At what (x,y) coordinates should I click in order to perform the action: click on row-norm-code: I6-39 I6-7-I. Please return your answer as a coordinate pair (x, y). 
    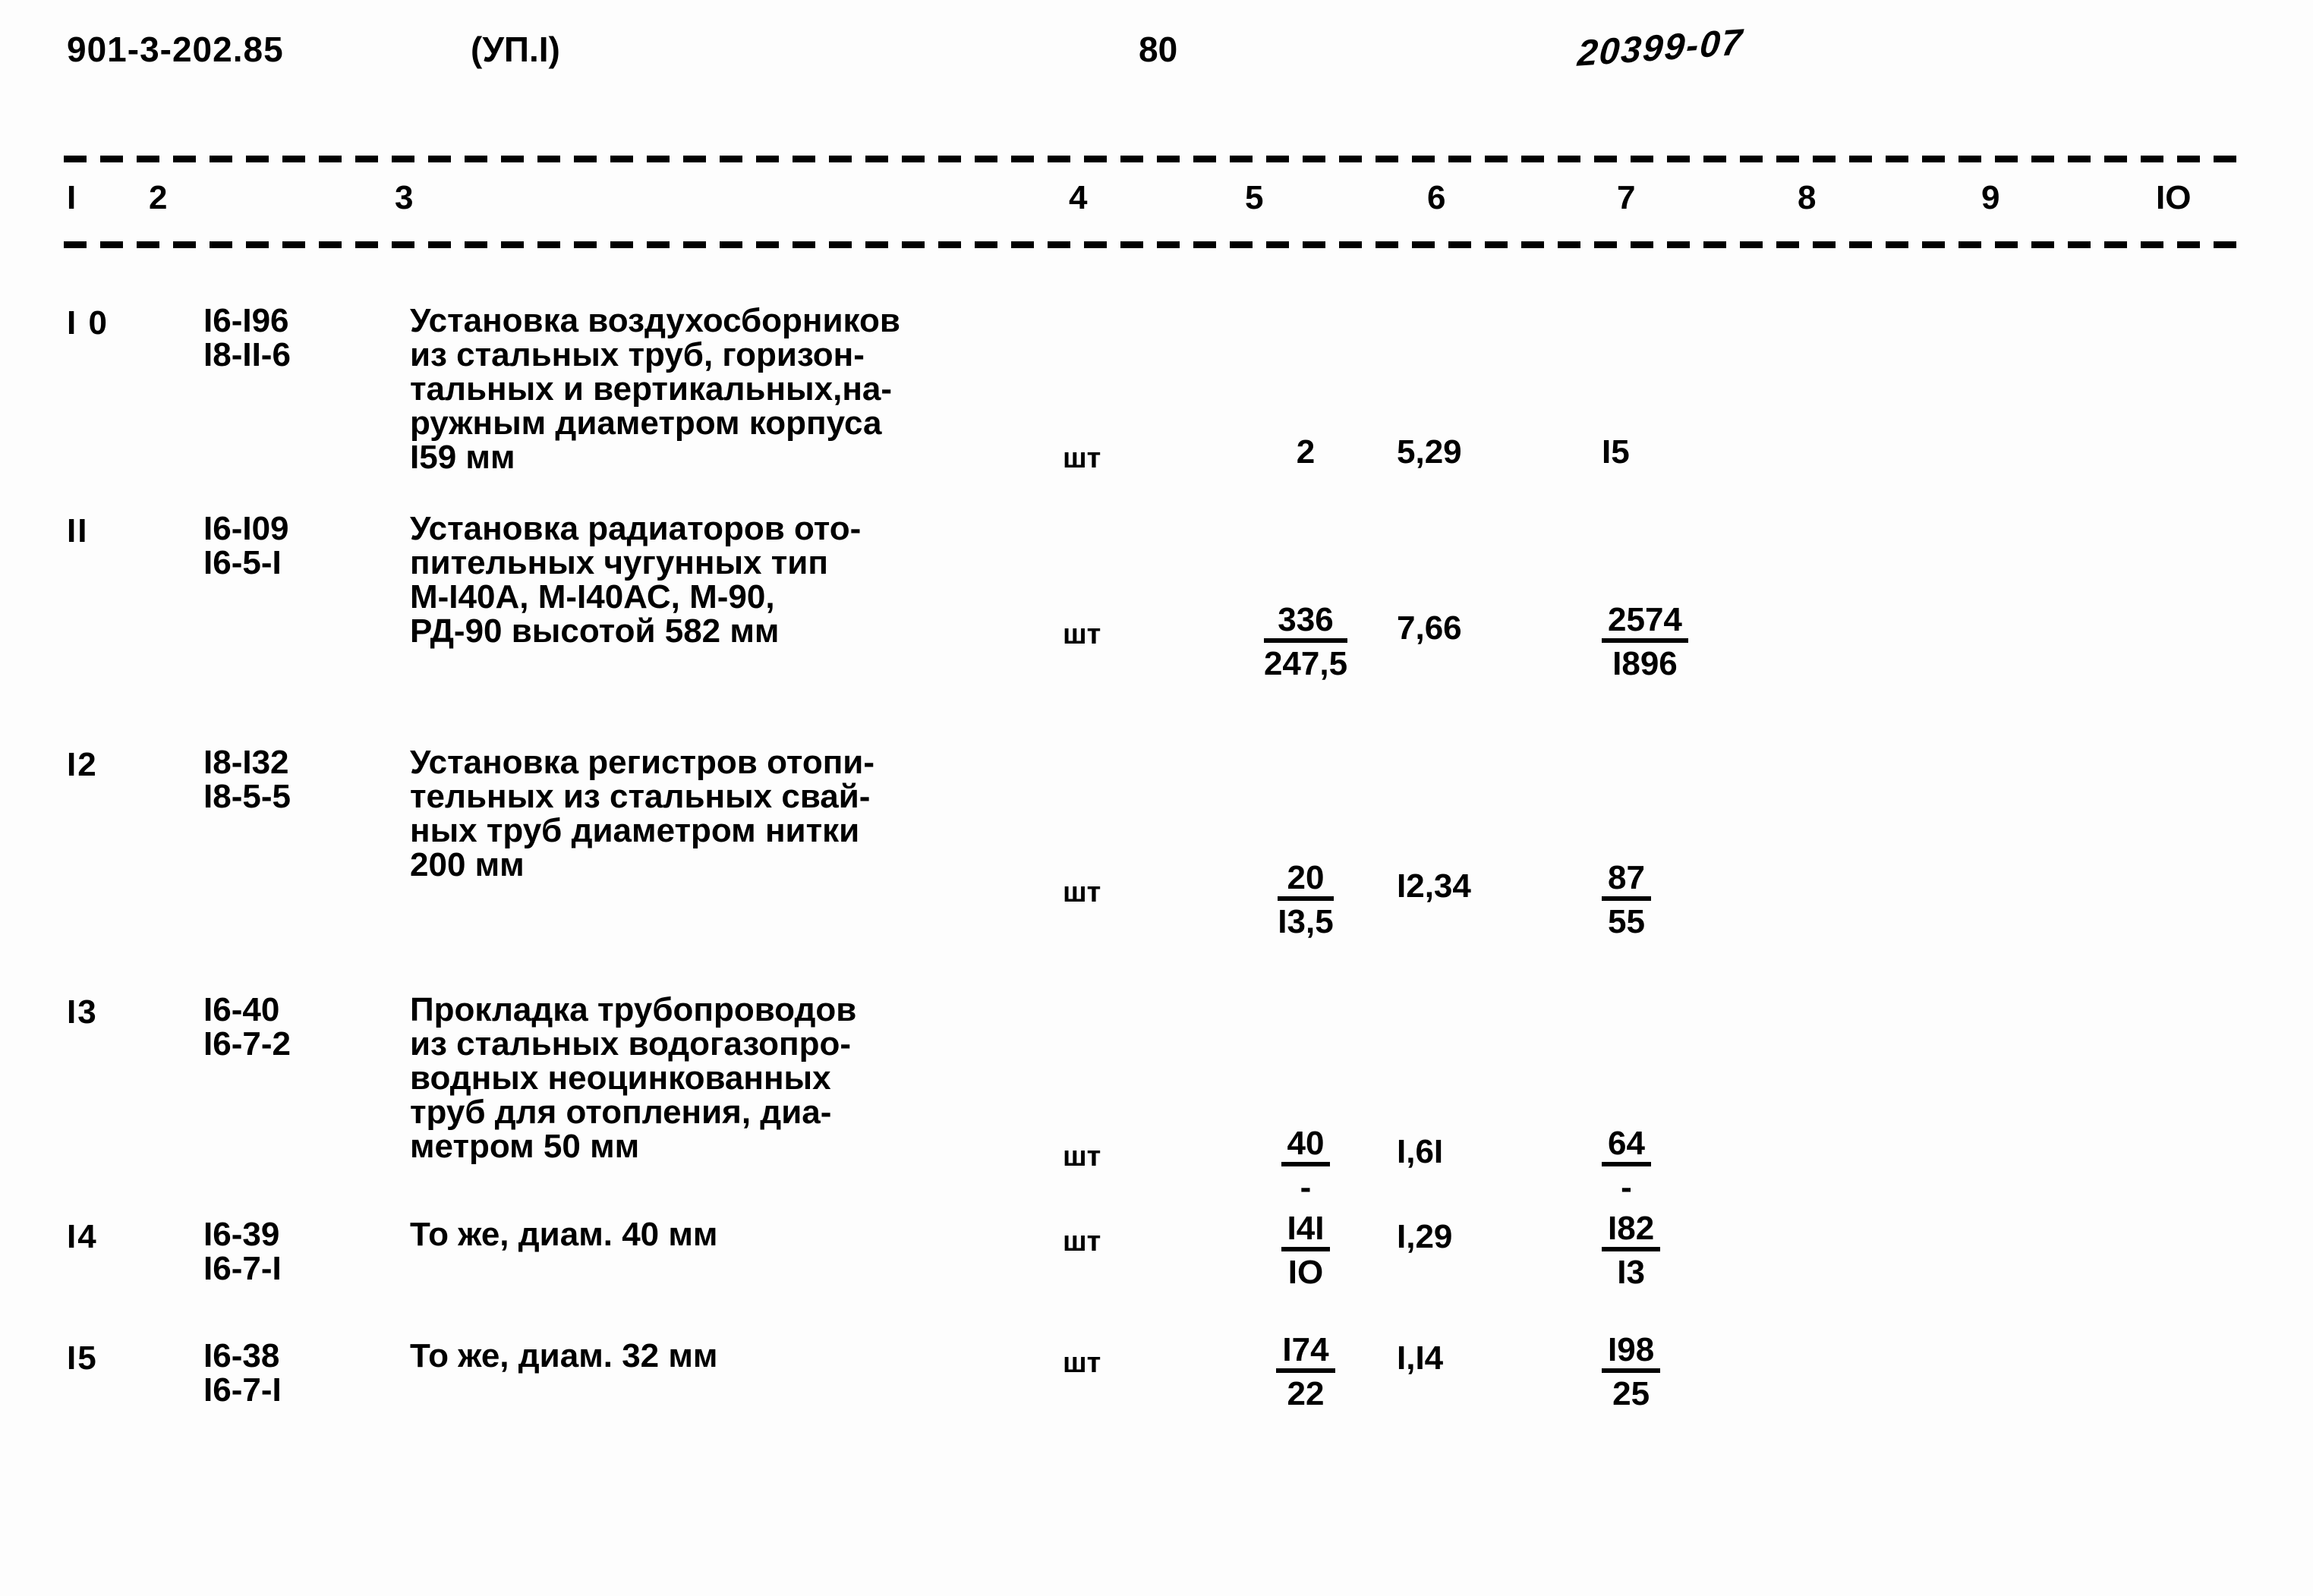
    Looking at the image, I should click on (242, 1251).